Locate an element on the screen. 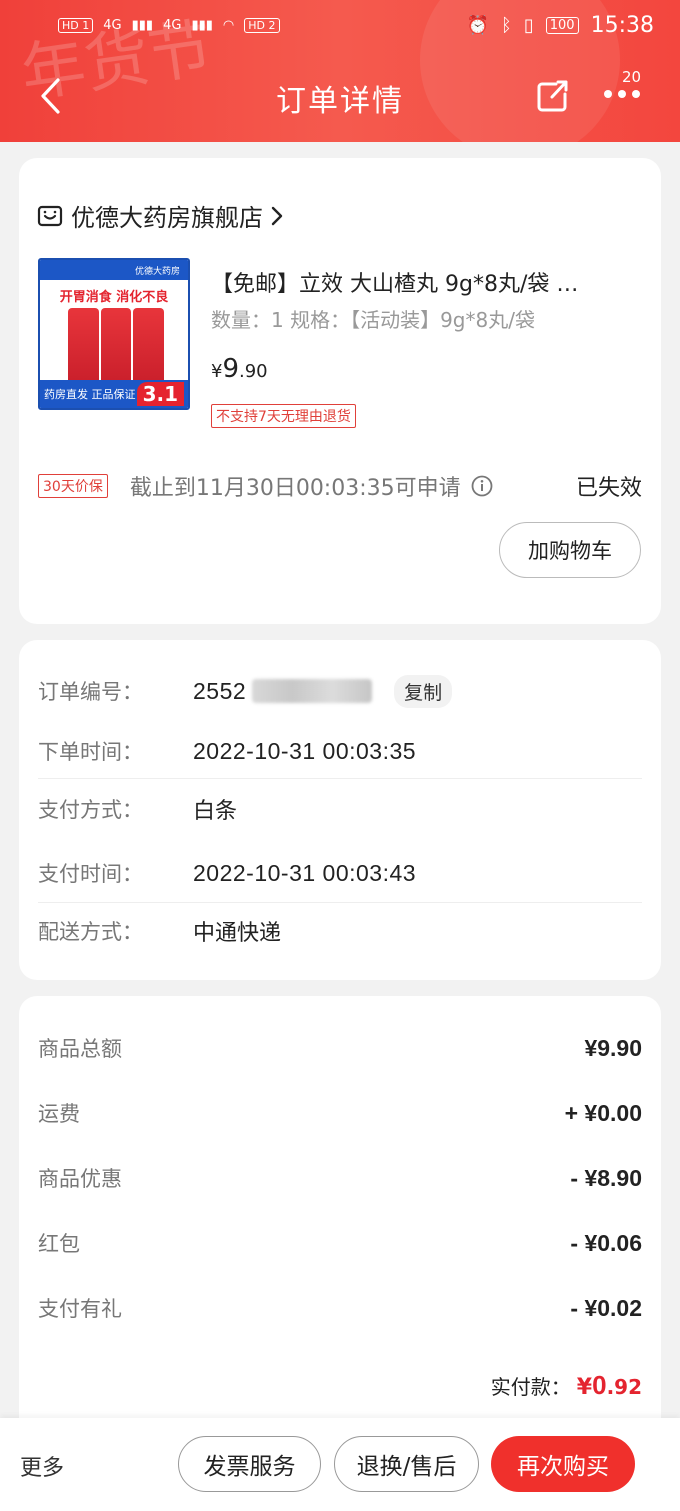  rebuy-button: 再次购买 is located at coordinates (563, 1464).